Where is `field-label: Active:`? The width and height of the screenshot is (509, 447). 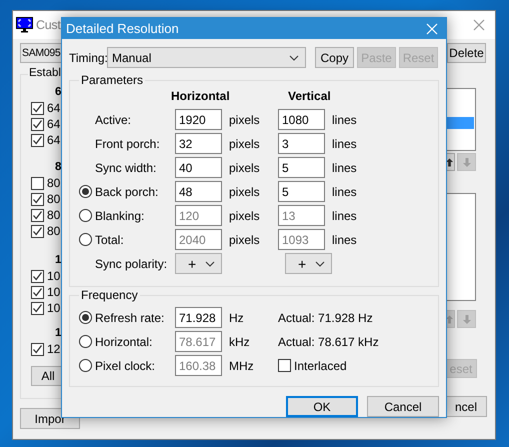
field-label: Active: is located at coordinates (113, 119).